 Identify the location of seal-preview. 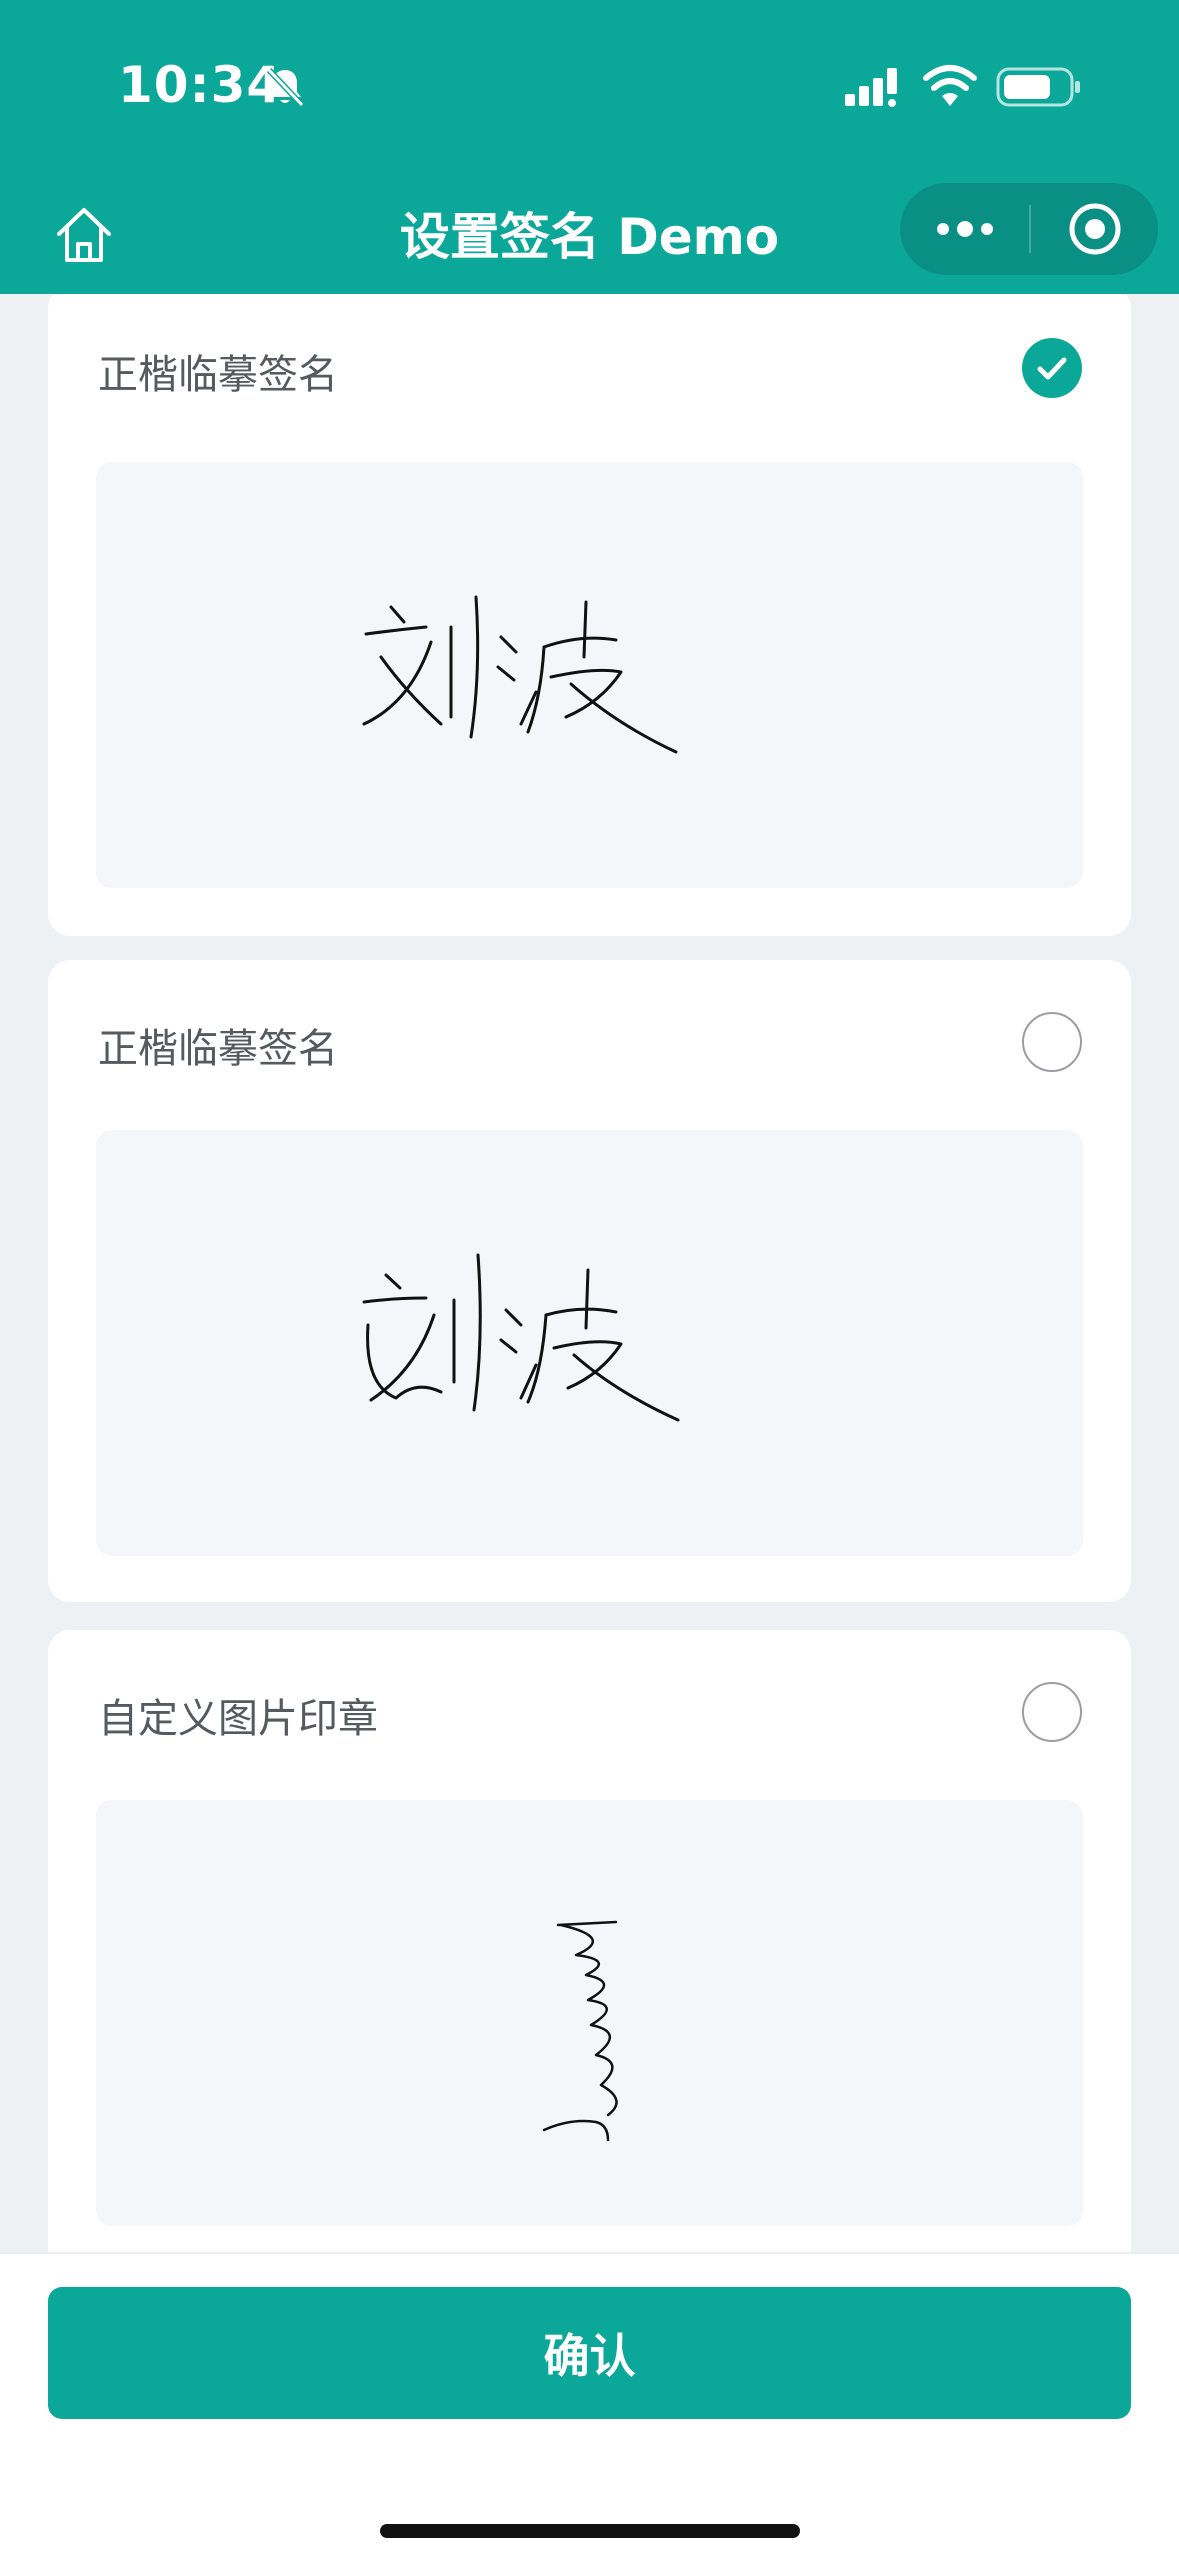
(589, 2013).